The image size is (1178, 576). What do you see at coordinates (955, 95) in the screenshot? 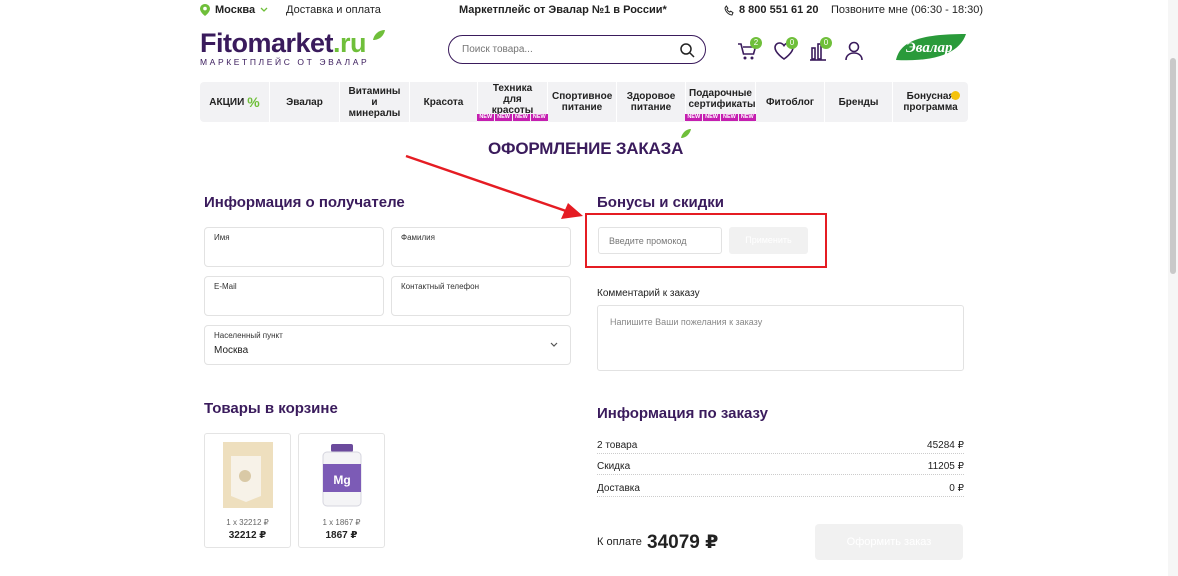
I see `coin-icon` at bounding box center [955, 95].